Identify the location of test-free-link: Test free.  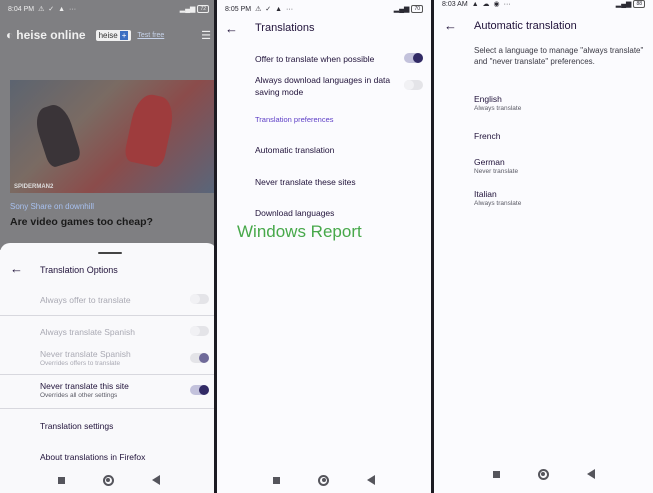
(150, 35).